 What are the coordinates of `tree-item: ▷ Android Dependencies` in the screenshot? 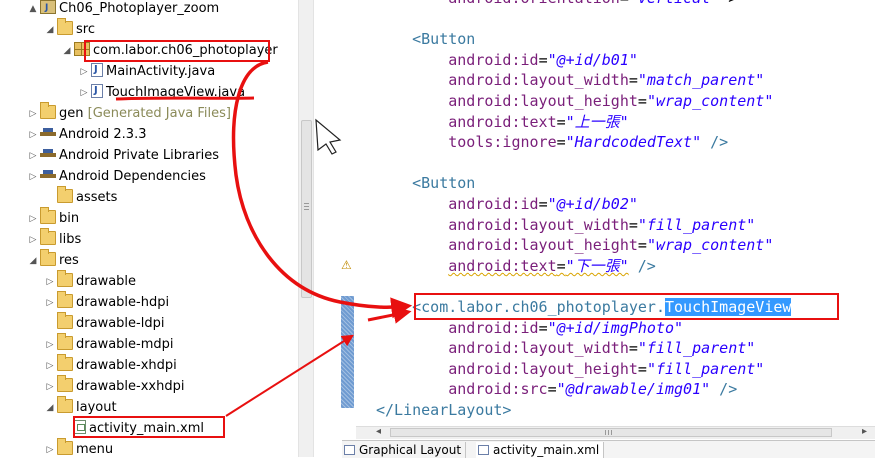 It's located at (117, 177).